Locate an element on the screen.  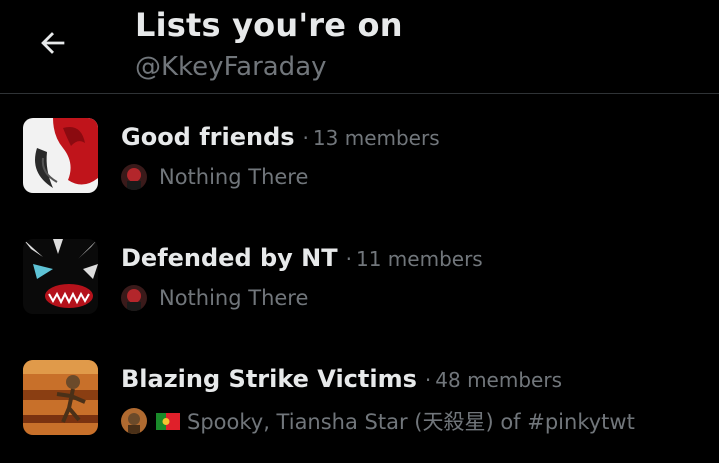
back-button is located at coordinates (53, 43).